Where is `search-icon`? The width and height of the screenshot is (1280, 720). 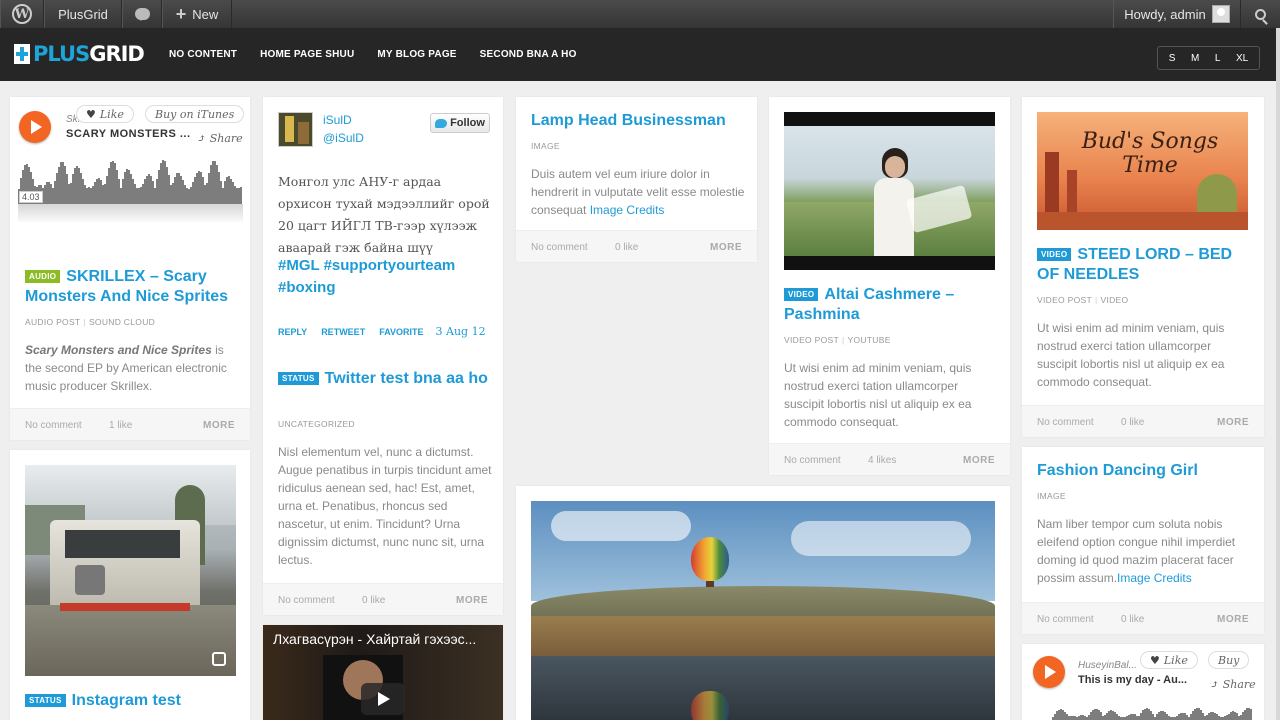 search-icon is located at coordinates (1260, 14).